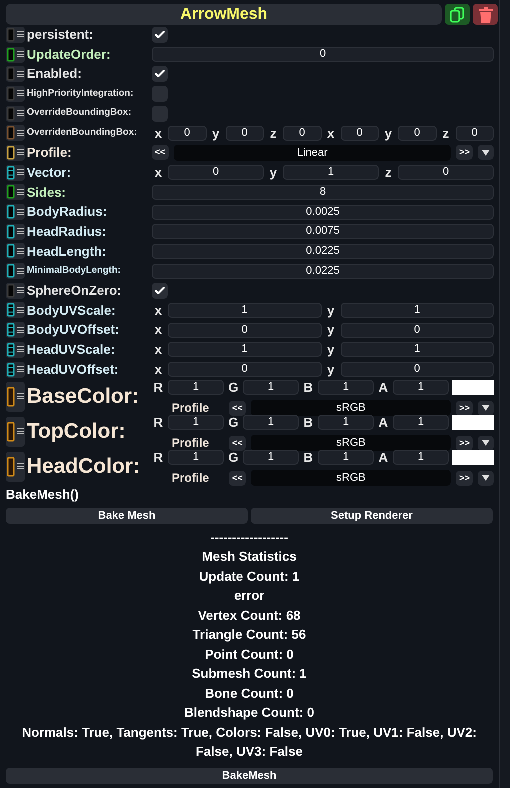 The image size is (510, 788). Describe the element at coordinates (485, 14) in the screenshot. I see `delete-button` at that location.